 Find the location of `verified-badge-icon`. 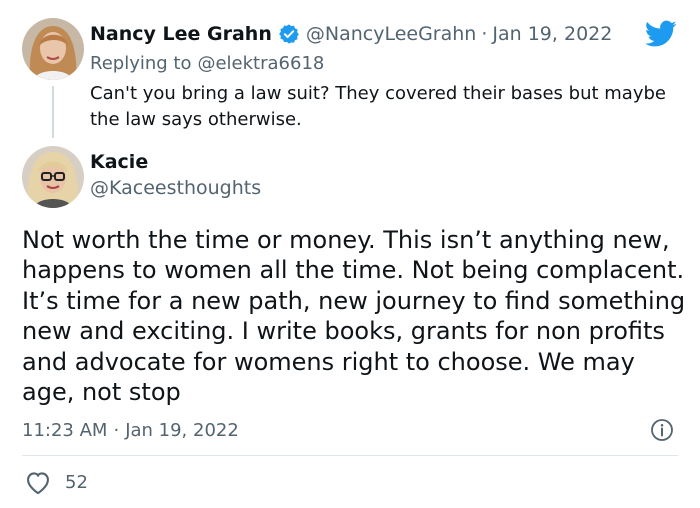

verified-badge-icon is located at coordinates (289, 34).